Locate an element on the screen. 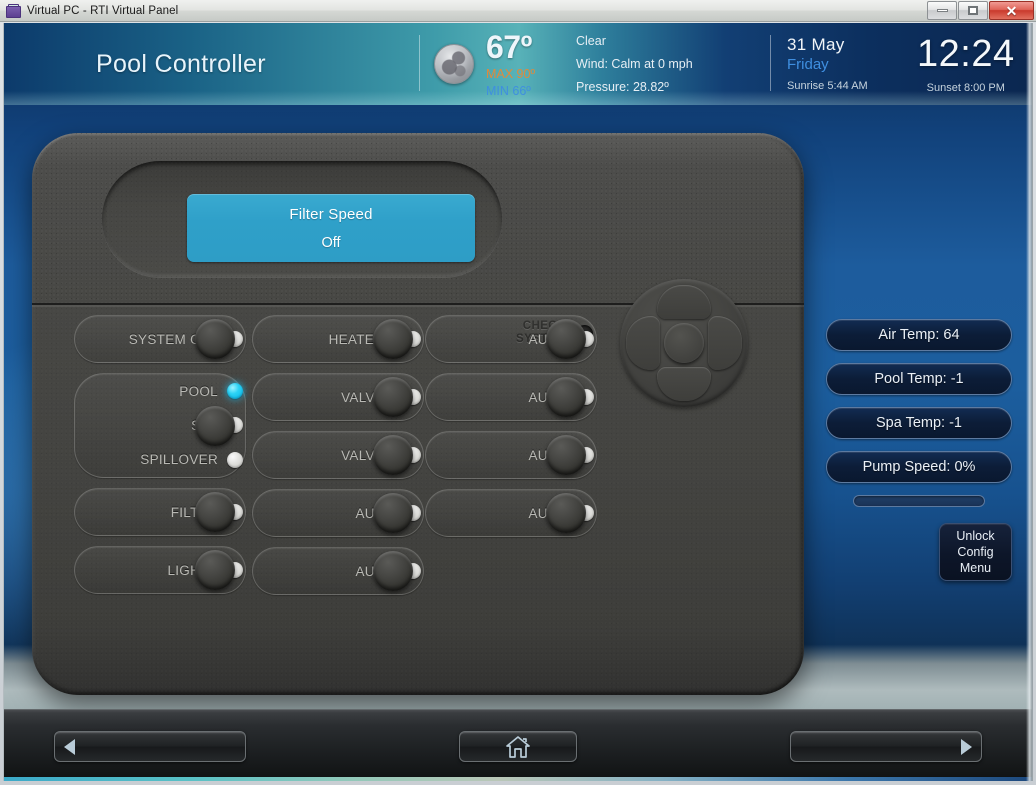 This screenshot has width=1036, height=785. close-button: ✕ is located at coordinates (1011, 10).